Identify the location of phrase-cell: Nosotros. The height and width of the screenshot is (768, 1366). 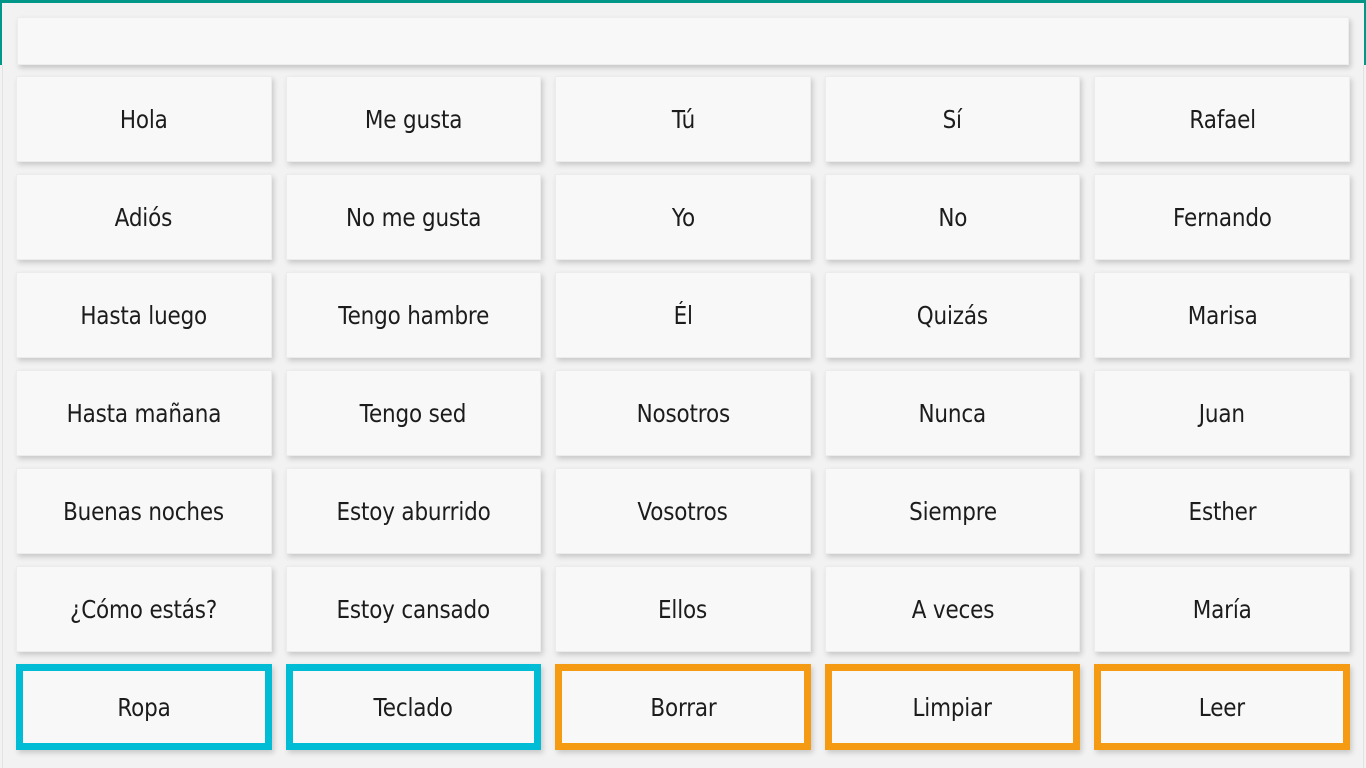
(683, 413).